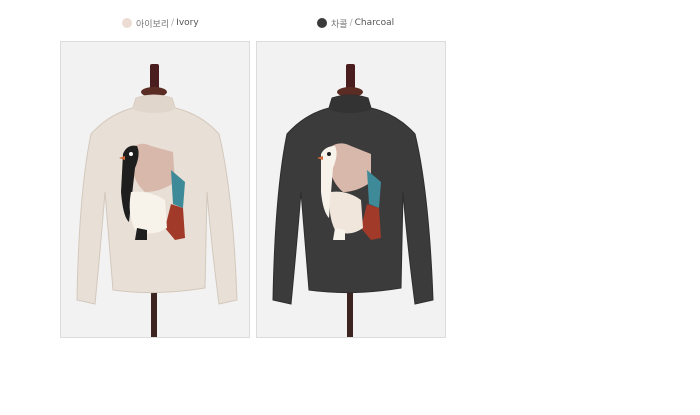 The width and height of the screenshot is (700, 415). What do you see at coordinates (187, 23) in the screenshot?
I see `color-name-english: Ivory` at bounding box center [187, 23].